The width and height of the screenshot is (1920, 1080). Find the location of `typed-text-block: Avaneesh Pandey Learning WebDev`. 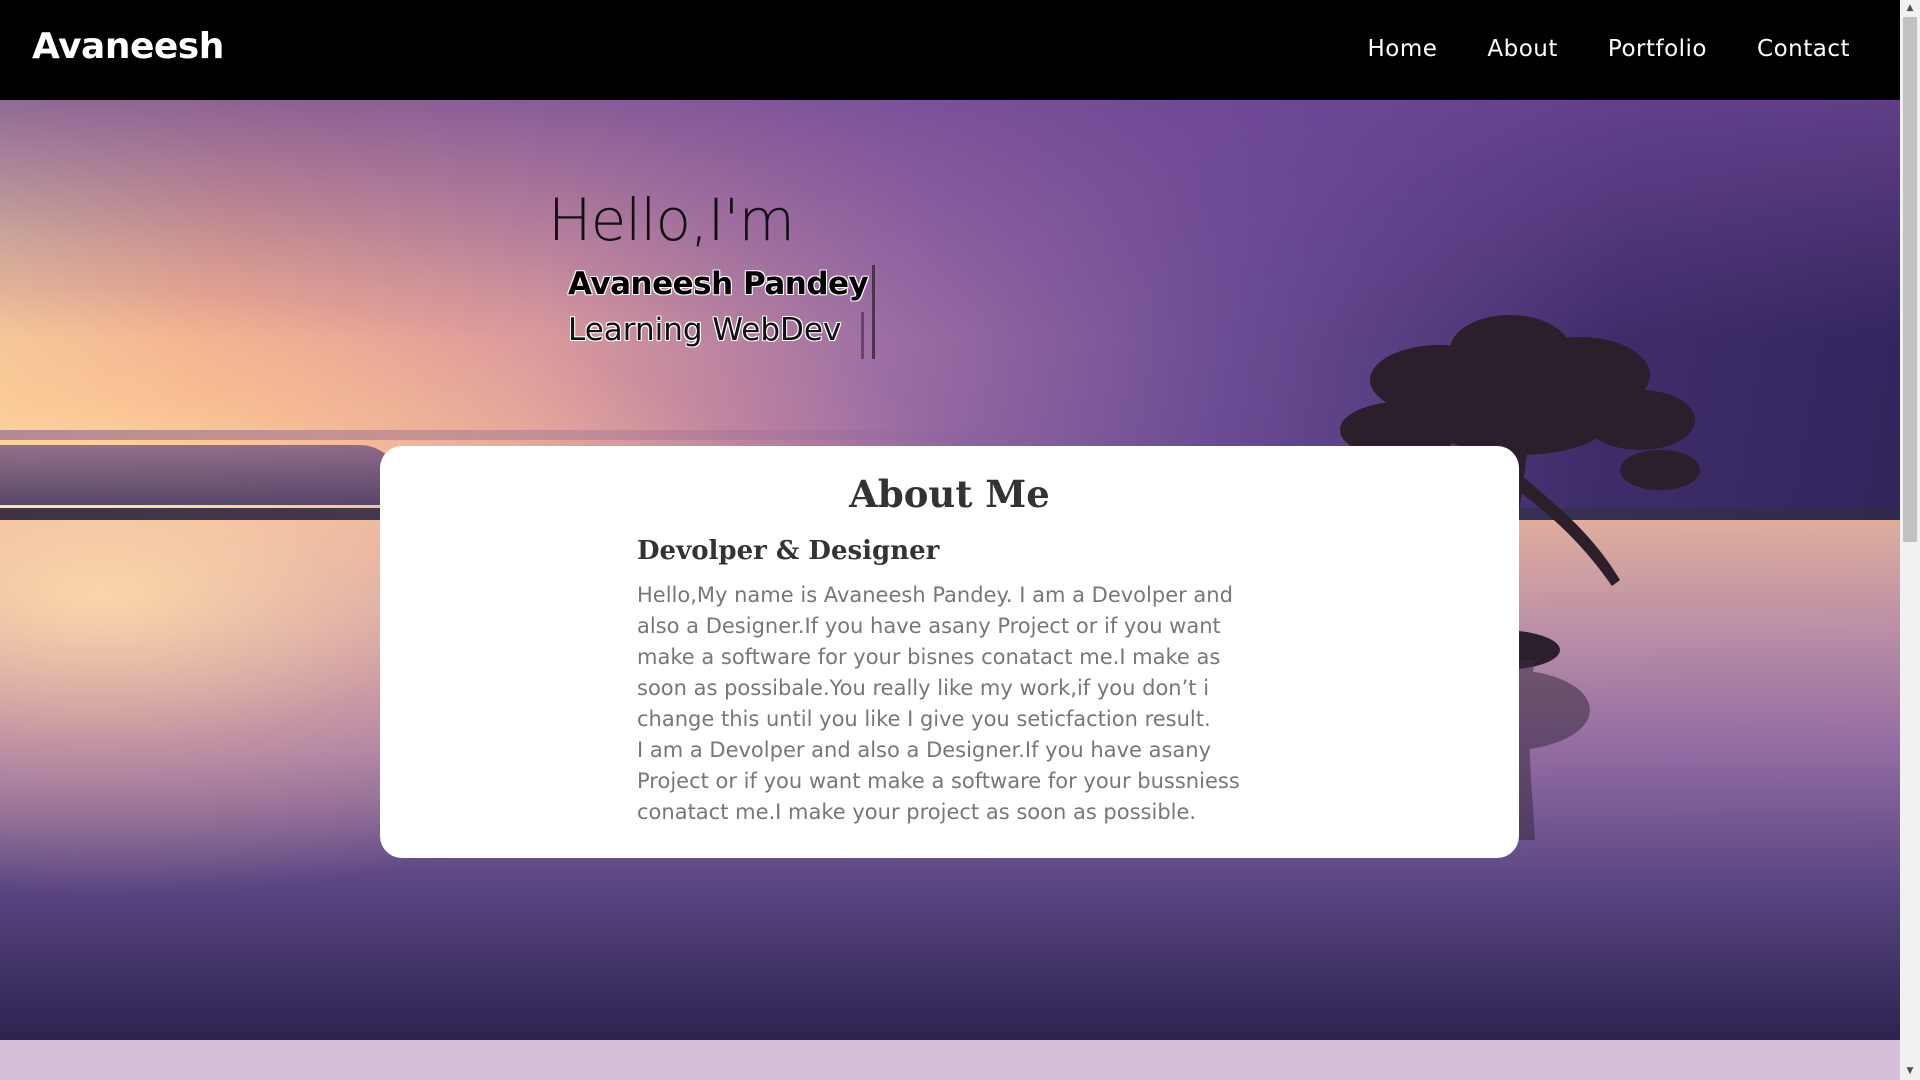

typed-text-block: Avaneesh Pandey Learning WebDev is located at coordinates (718, 308).